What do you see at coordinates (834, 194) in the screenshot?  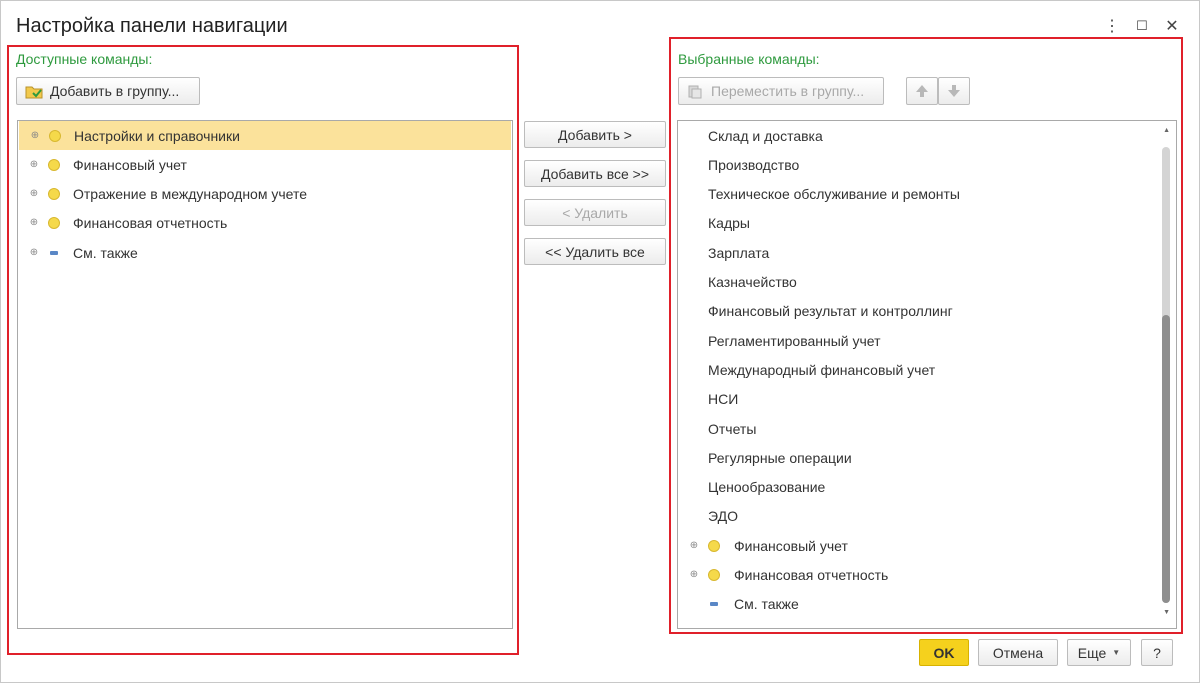 I see `list-item-label: Техническое обслуживание и ремонты` at bounding box center [834, 194].